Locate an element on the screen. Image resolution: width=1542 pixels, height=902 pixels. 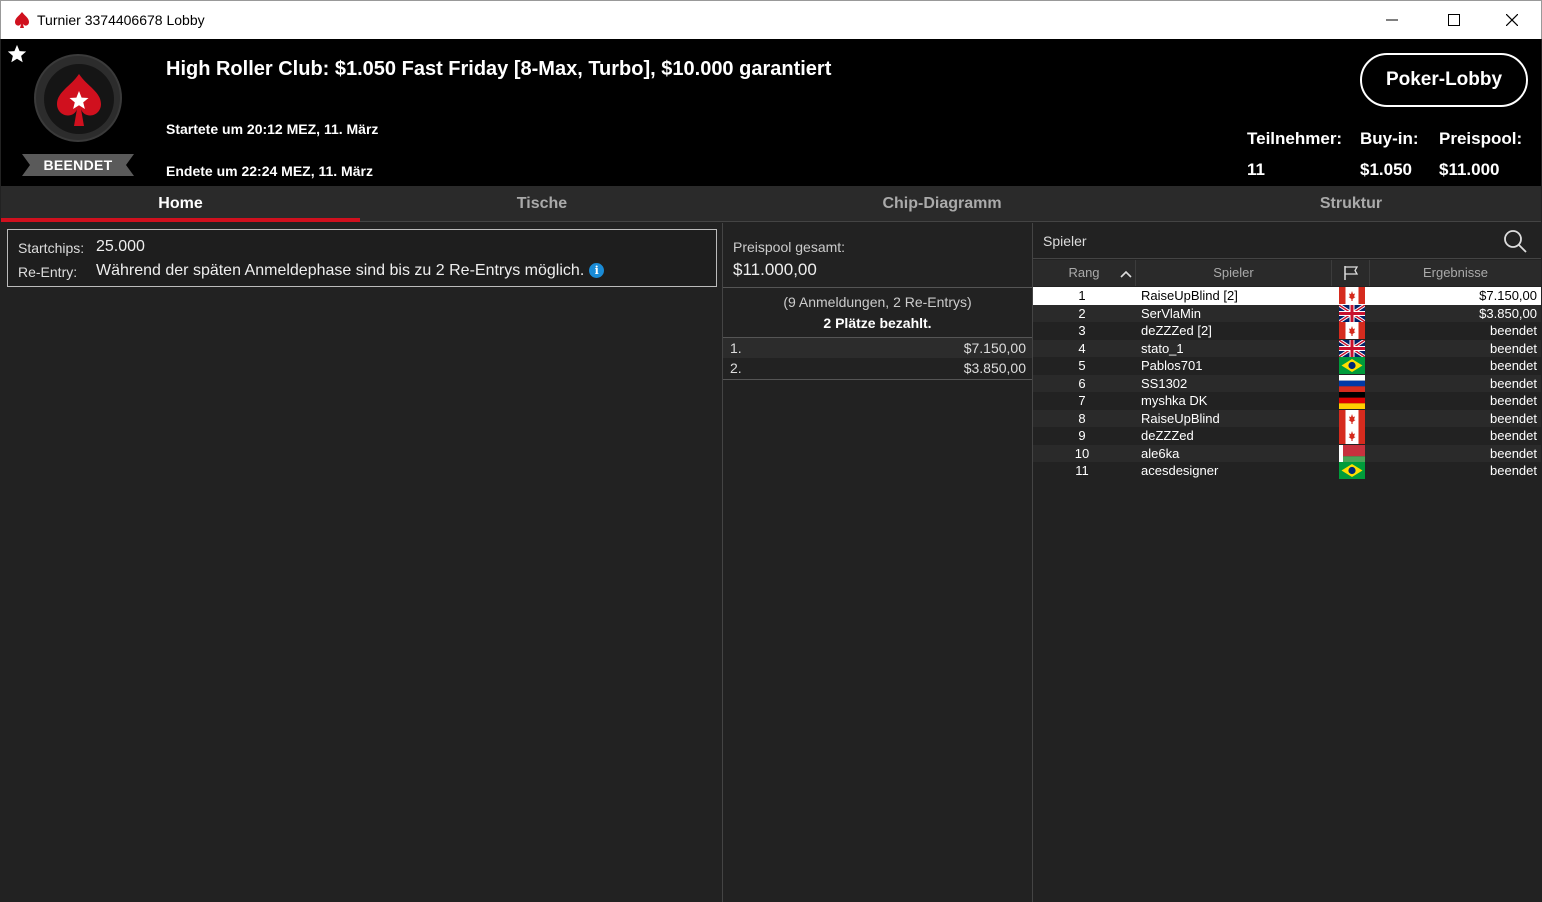
tab-tische: Tische is located at coordinates (542, 204).